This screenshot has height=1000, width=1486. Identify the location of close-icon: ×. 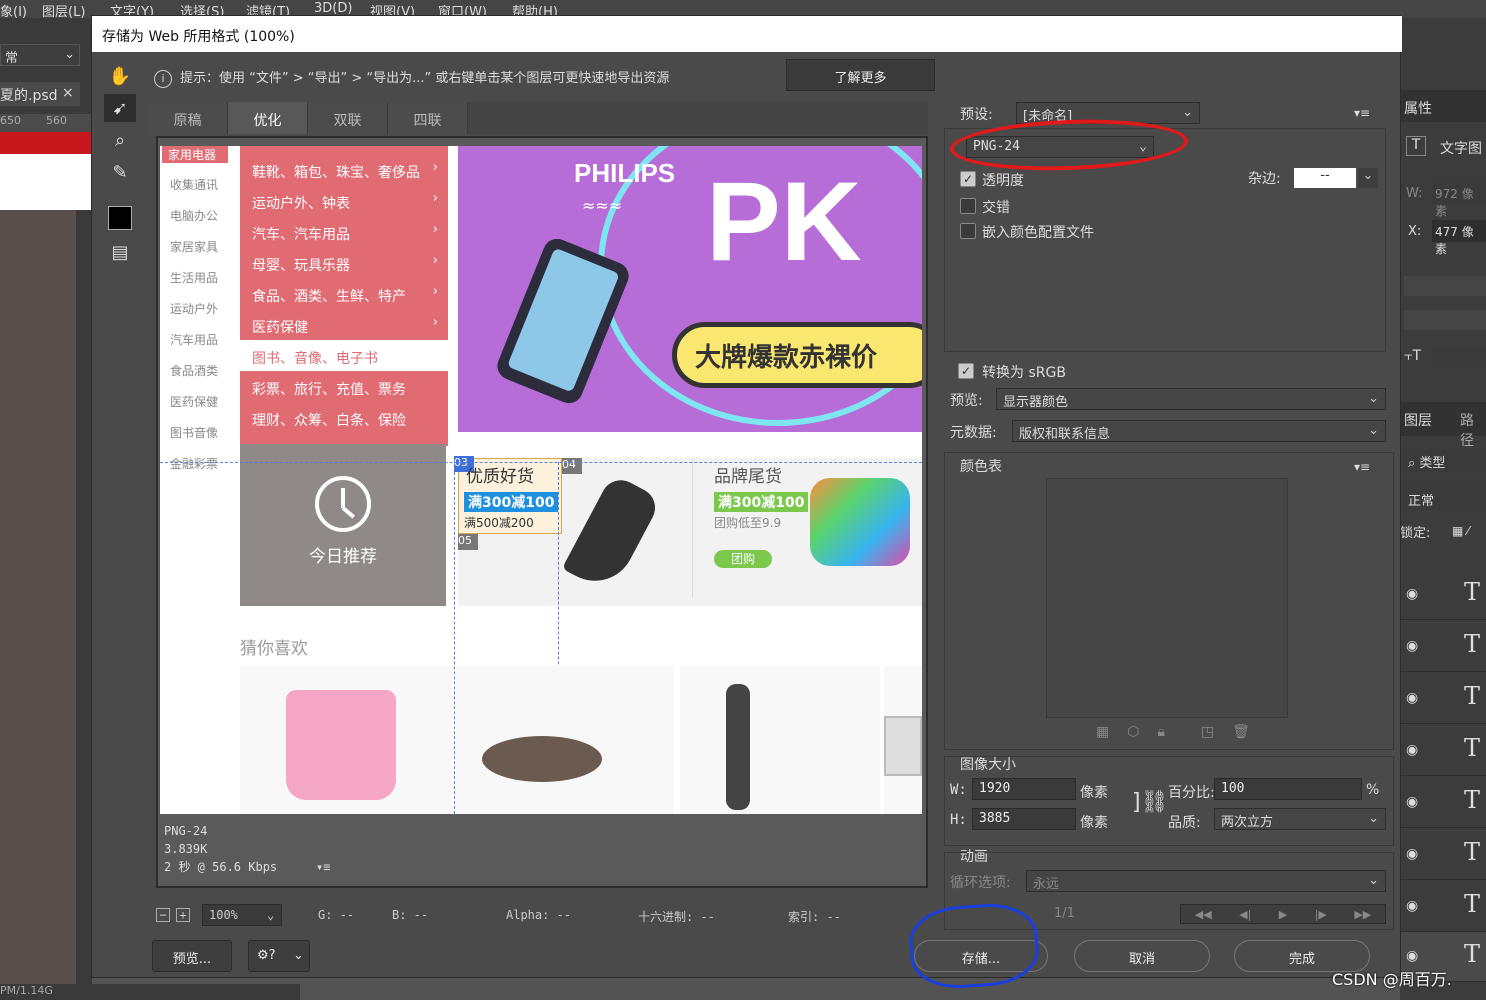
(68, 93).